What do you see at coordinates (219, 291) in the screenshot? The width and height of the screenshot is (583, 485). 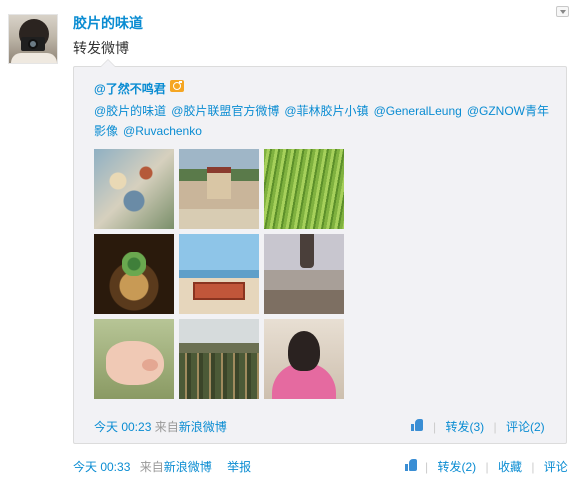 I see `box-shape` at bounding box center [219, 291].